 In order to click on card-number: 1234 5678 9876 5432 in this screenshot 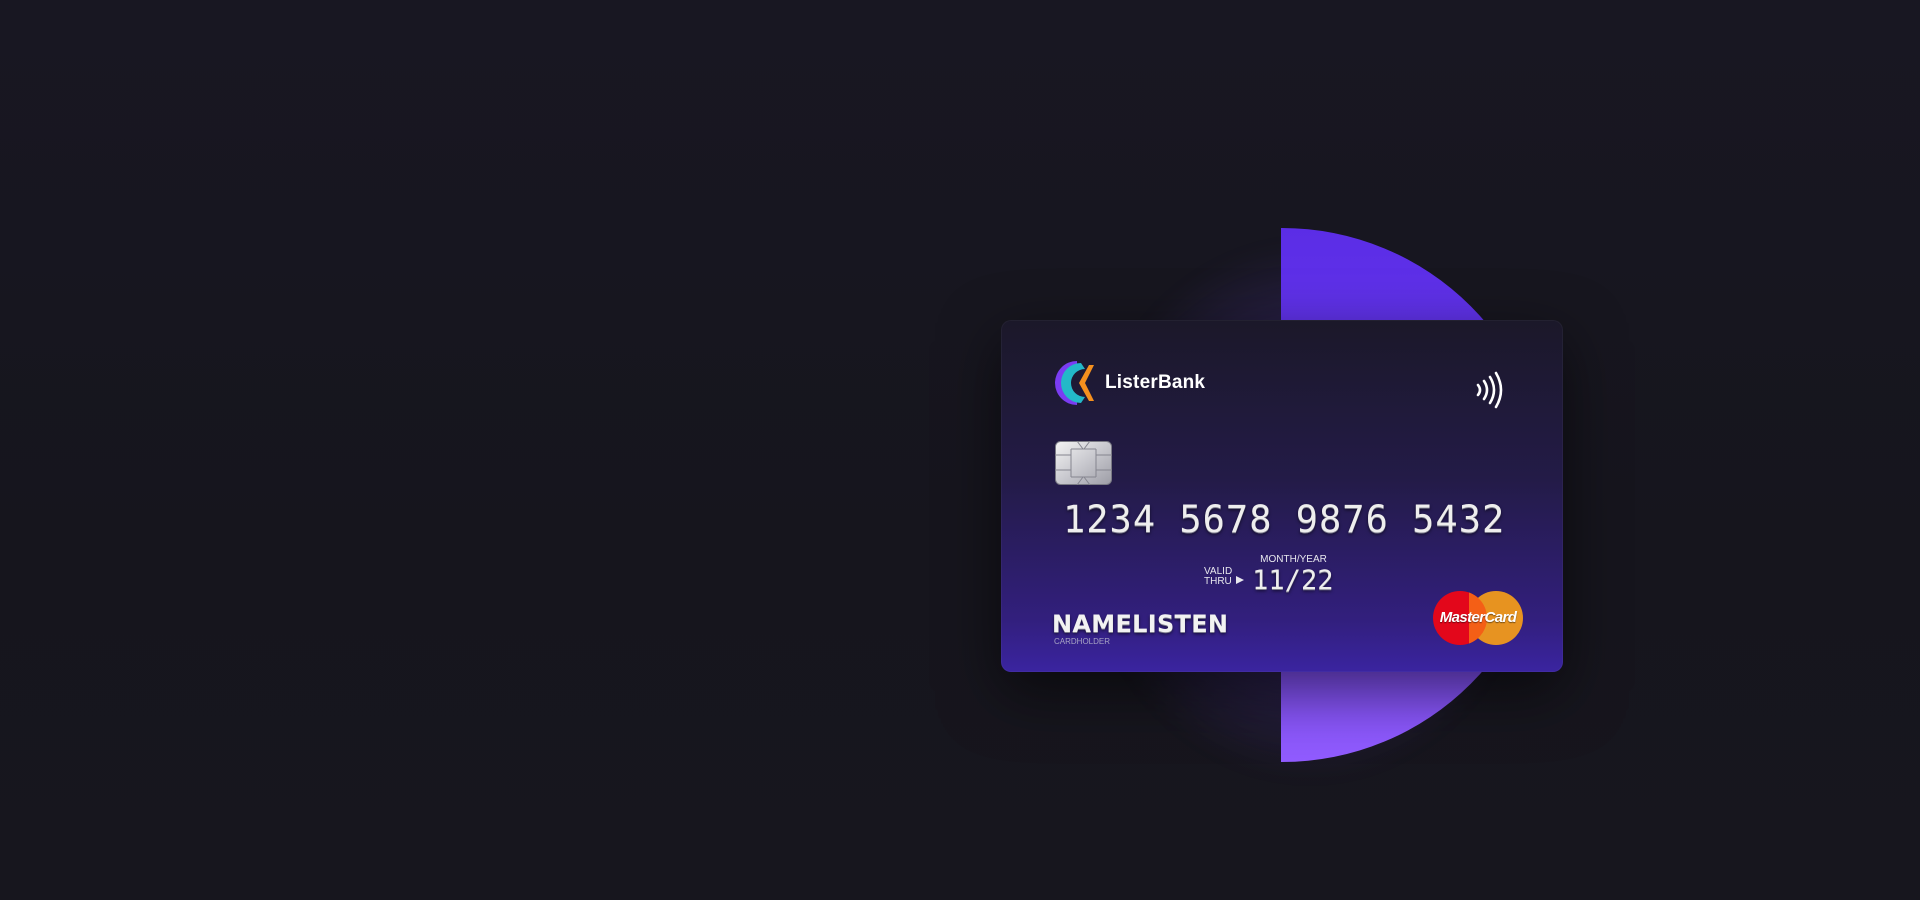, I will do `click(1284, 519)`.